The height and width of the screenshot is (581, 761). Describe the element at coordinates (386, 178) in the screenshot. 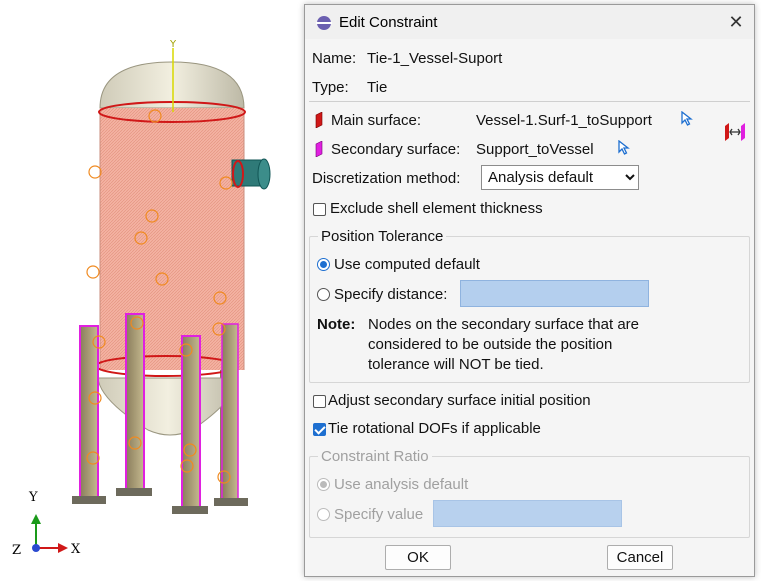

I see `discretization-label: Discretization method:` at that location.